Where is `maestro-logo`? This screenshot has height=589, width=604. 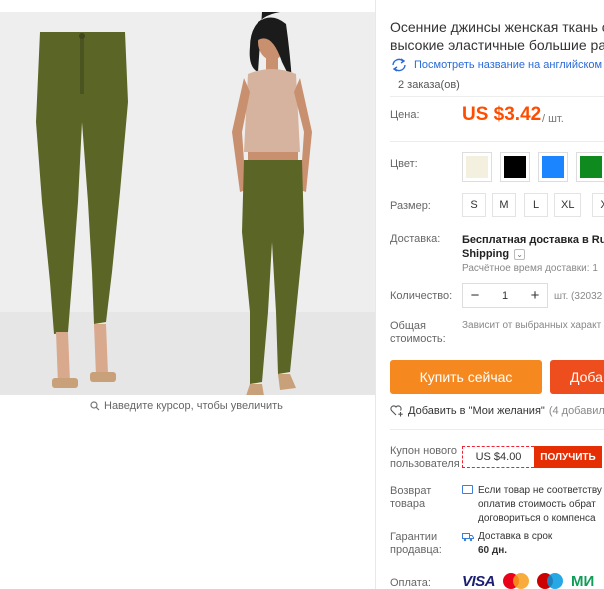 maestro-logo is located at coordinates (550, 581).